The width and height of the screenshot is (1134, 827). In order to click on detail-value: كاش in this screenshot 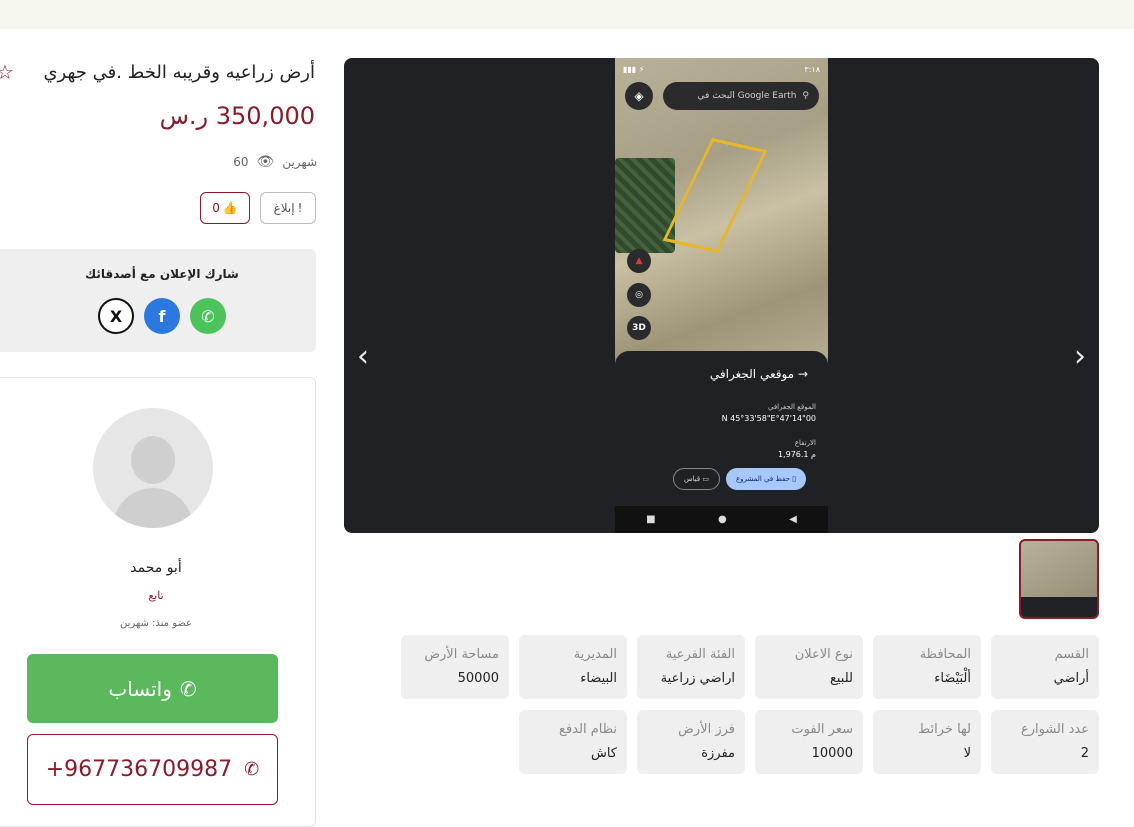, I will do `click(603, 753)`.